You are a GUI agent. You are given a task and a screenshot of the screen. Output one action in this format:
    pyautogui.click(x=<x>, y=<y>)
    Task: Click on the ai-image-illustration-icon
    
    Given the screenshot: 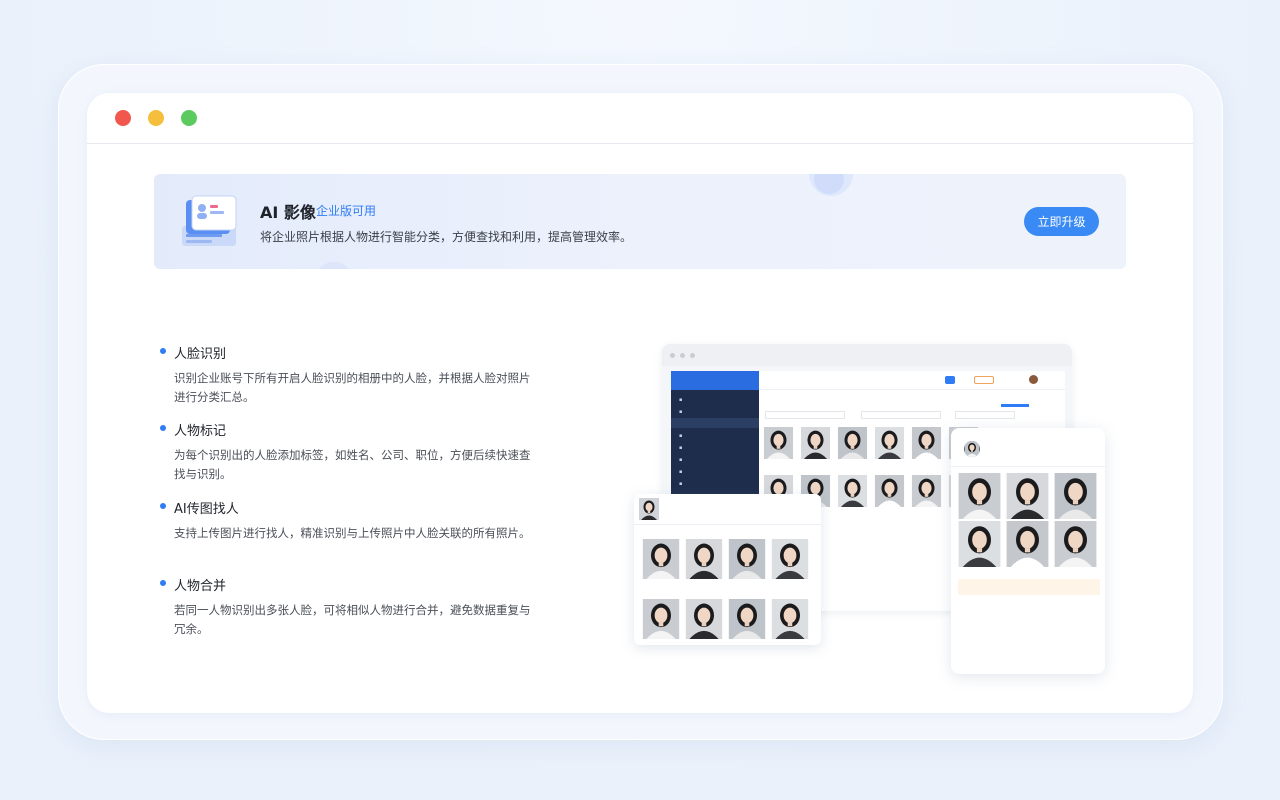 What is the action you would take?
    pyautogui.click(x=210, y=222)
    